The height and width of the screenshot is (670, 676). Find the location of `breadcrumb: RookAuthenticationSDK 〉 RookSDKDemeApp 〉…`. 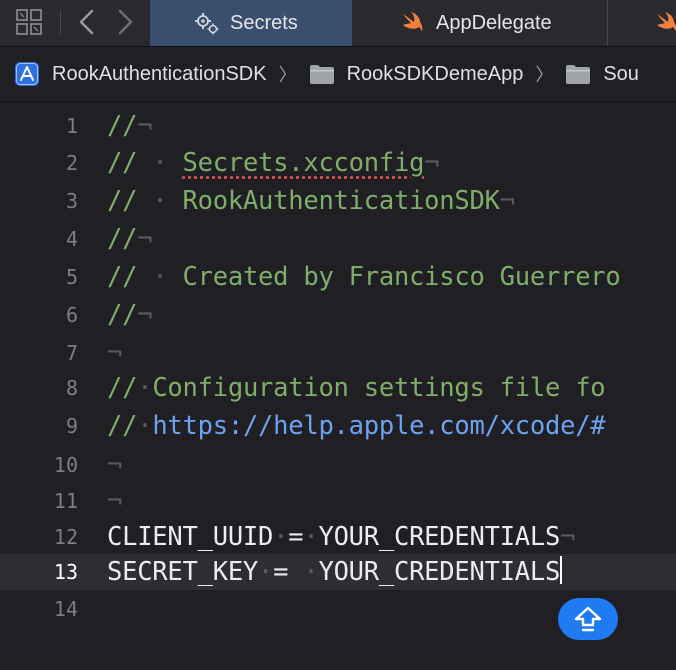

breadcrumb: RookAuthenticationSDK 〉 RookSDKDemeApp 〉… is located at coordinates (338, 74).